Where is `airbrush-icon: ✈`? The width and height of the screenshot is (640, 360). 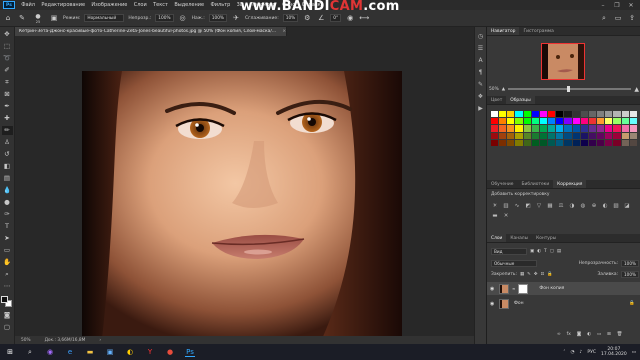 airbrush-icon: ✈ is located at coordinates (236, 18).